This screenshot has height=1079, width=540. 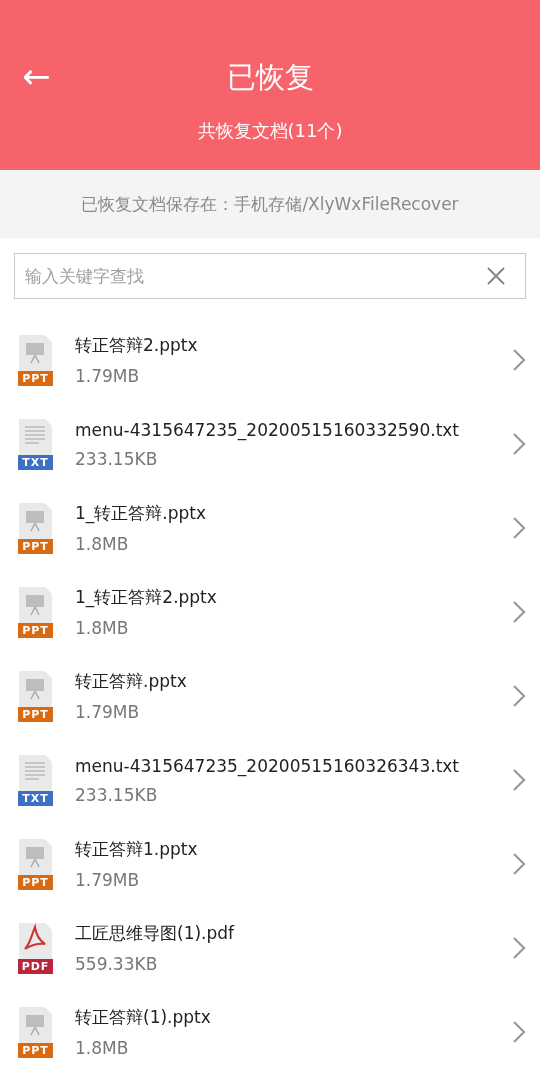 I want to click on file-name: 转正答辩2.pptx, so click(x=136, y=345).